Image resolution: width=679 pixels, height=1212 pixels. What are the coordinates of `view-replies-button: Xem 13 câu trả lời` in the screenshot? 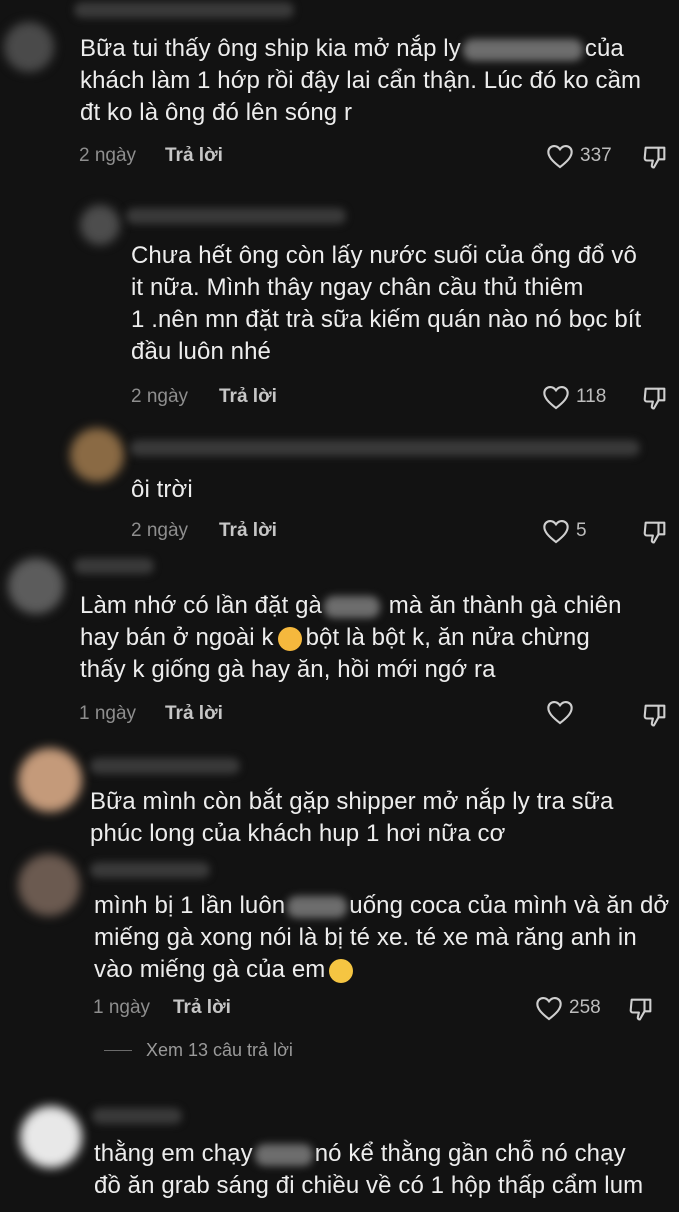 It's located at (198, 1050).